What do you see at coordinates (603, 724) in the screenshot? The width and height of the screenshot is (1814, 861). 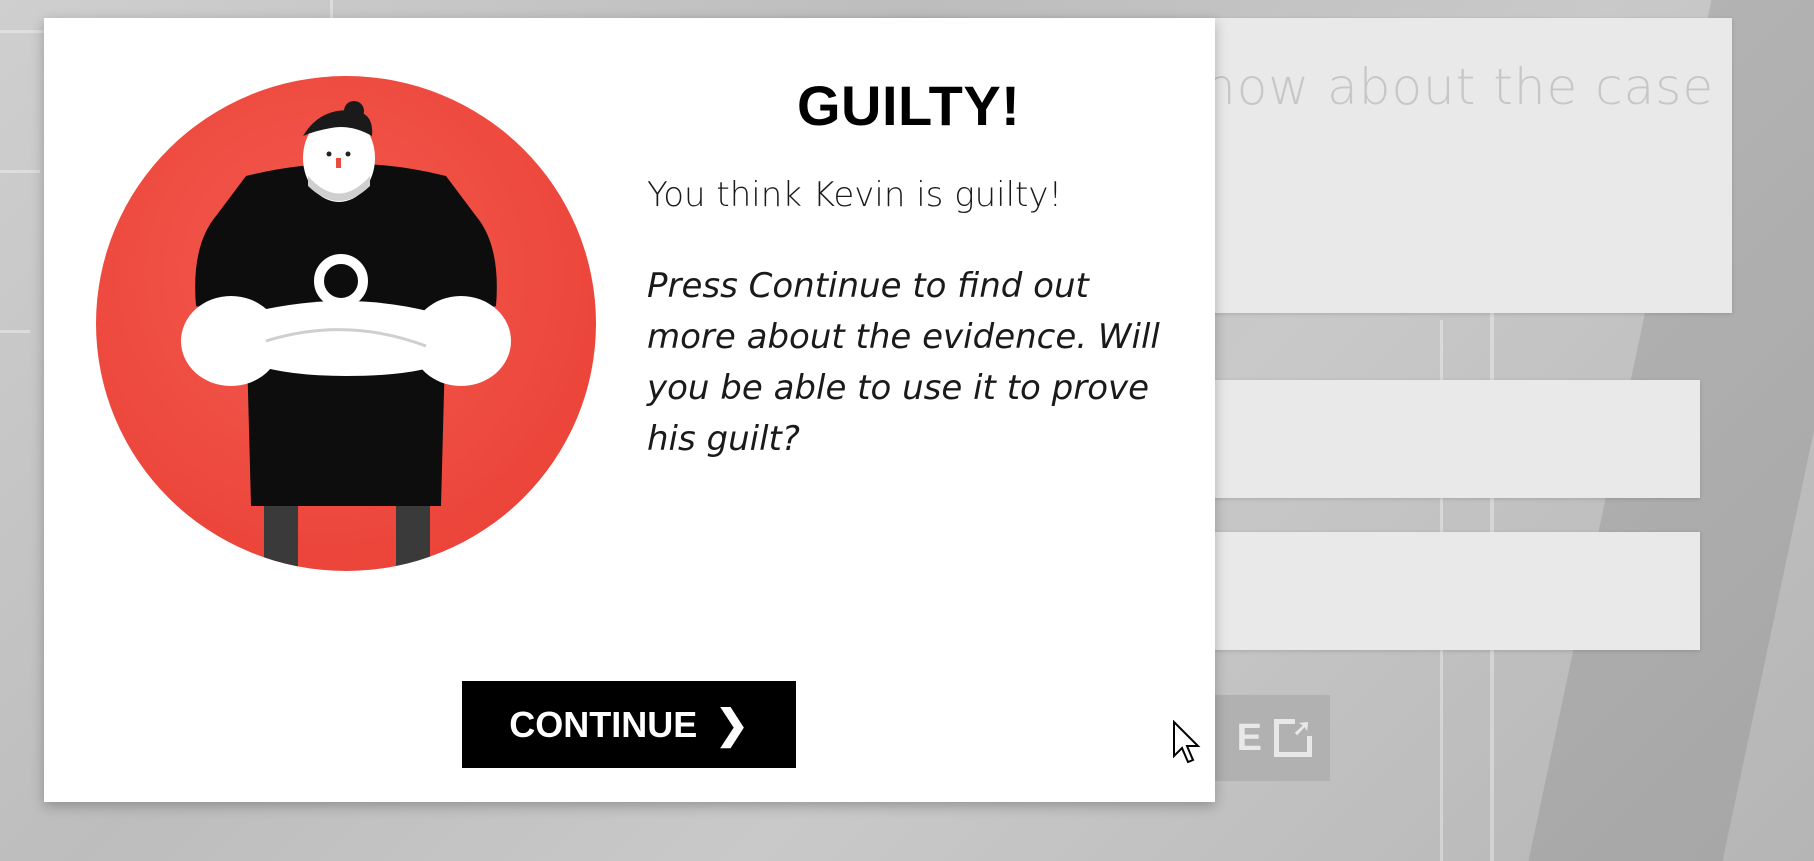 I see `continue-button-label: CONTINUE` at bounding box center [603, 724].